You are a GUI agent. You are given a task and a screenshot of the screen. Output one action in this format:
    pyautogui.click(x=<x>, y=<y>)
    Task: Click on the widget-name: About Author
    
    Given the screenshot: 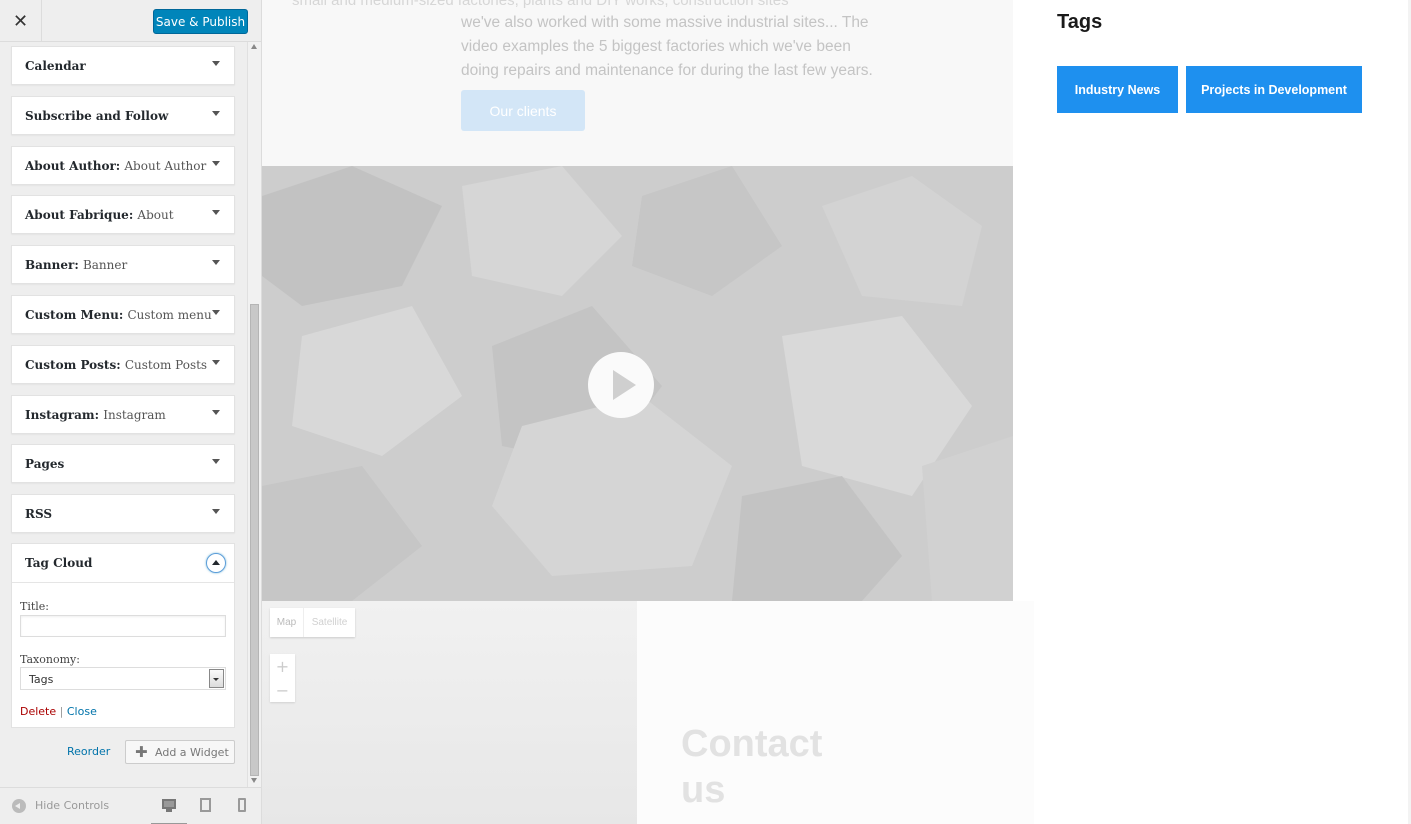 What is the action you would take?
    pyautogui.click(x=70, y=166)
    